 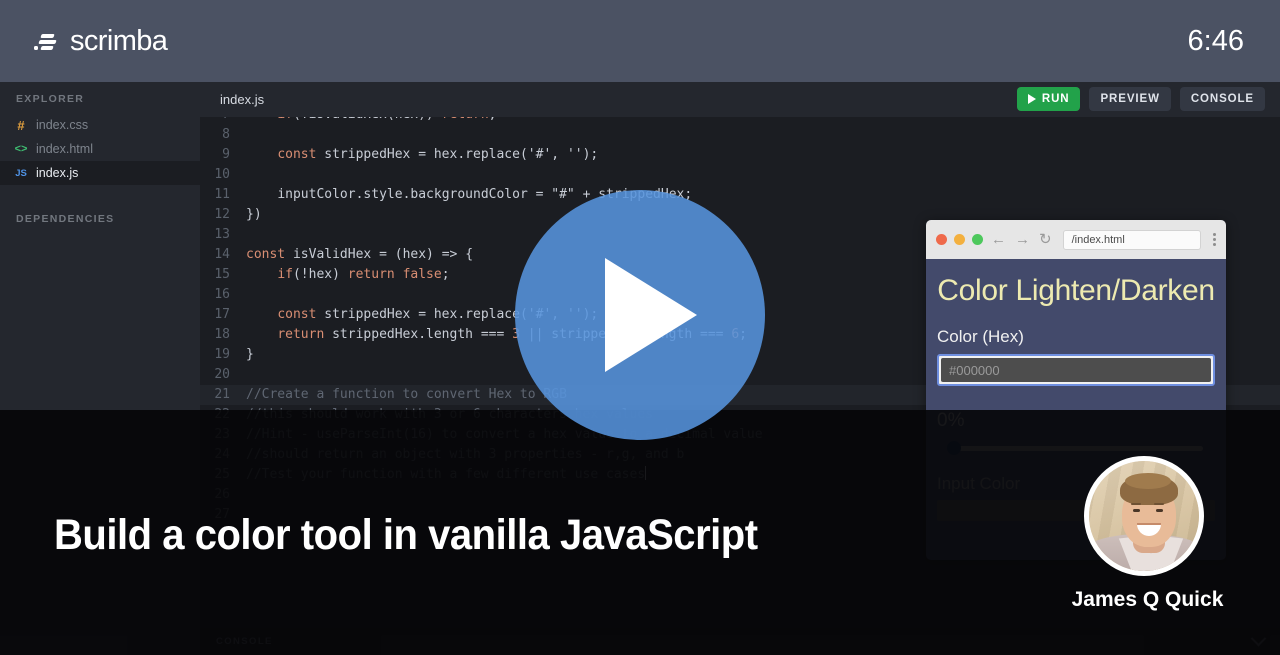 What do you see at coordinates (222, 254) in the screenshot?
I see `line-number: 14` at bounding box center [222, 254].